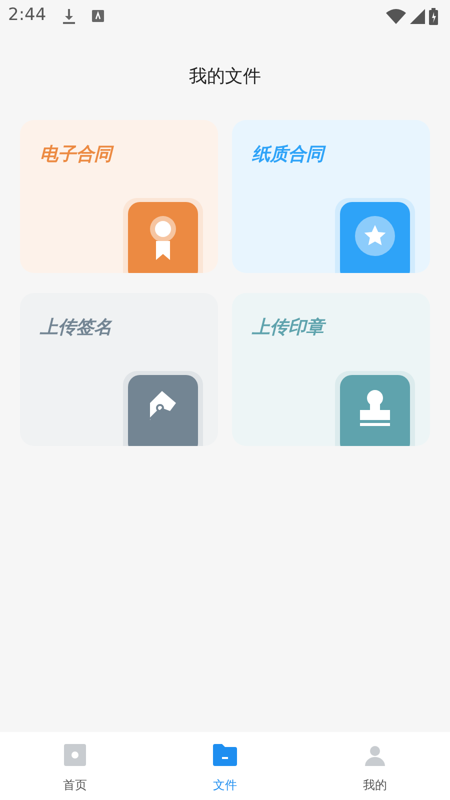 The height and width of the screenshot is (800, 450). What do you see at coordinates (75, 766) in the screenshot?
I see `tab: 首页` at bounding box center [75, 766].